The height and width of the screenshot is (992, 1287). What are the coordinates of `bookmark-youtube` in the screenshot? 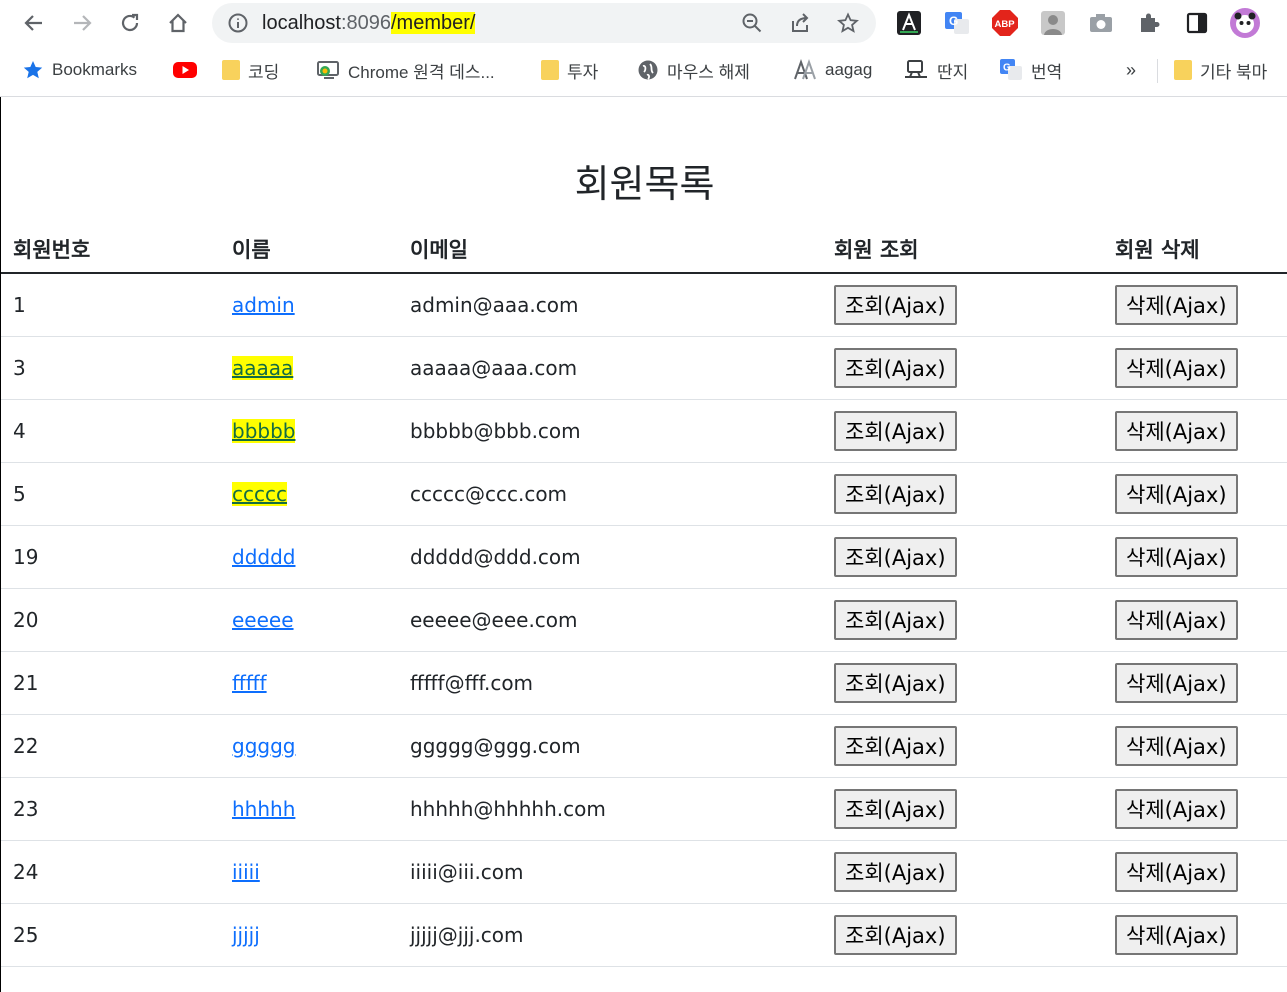 It's located at (185, 70).